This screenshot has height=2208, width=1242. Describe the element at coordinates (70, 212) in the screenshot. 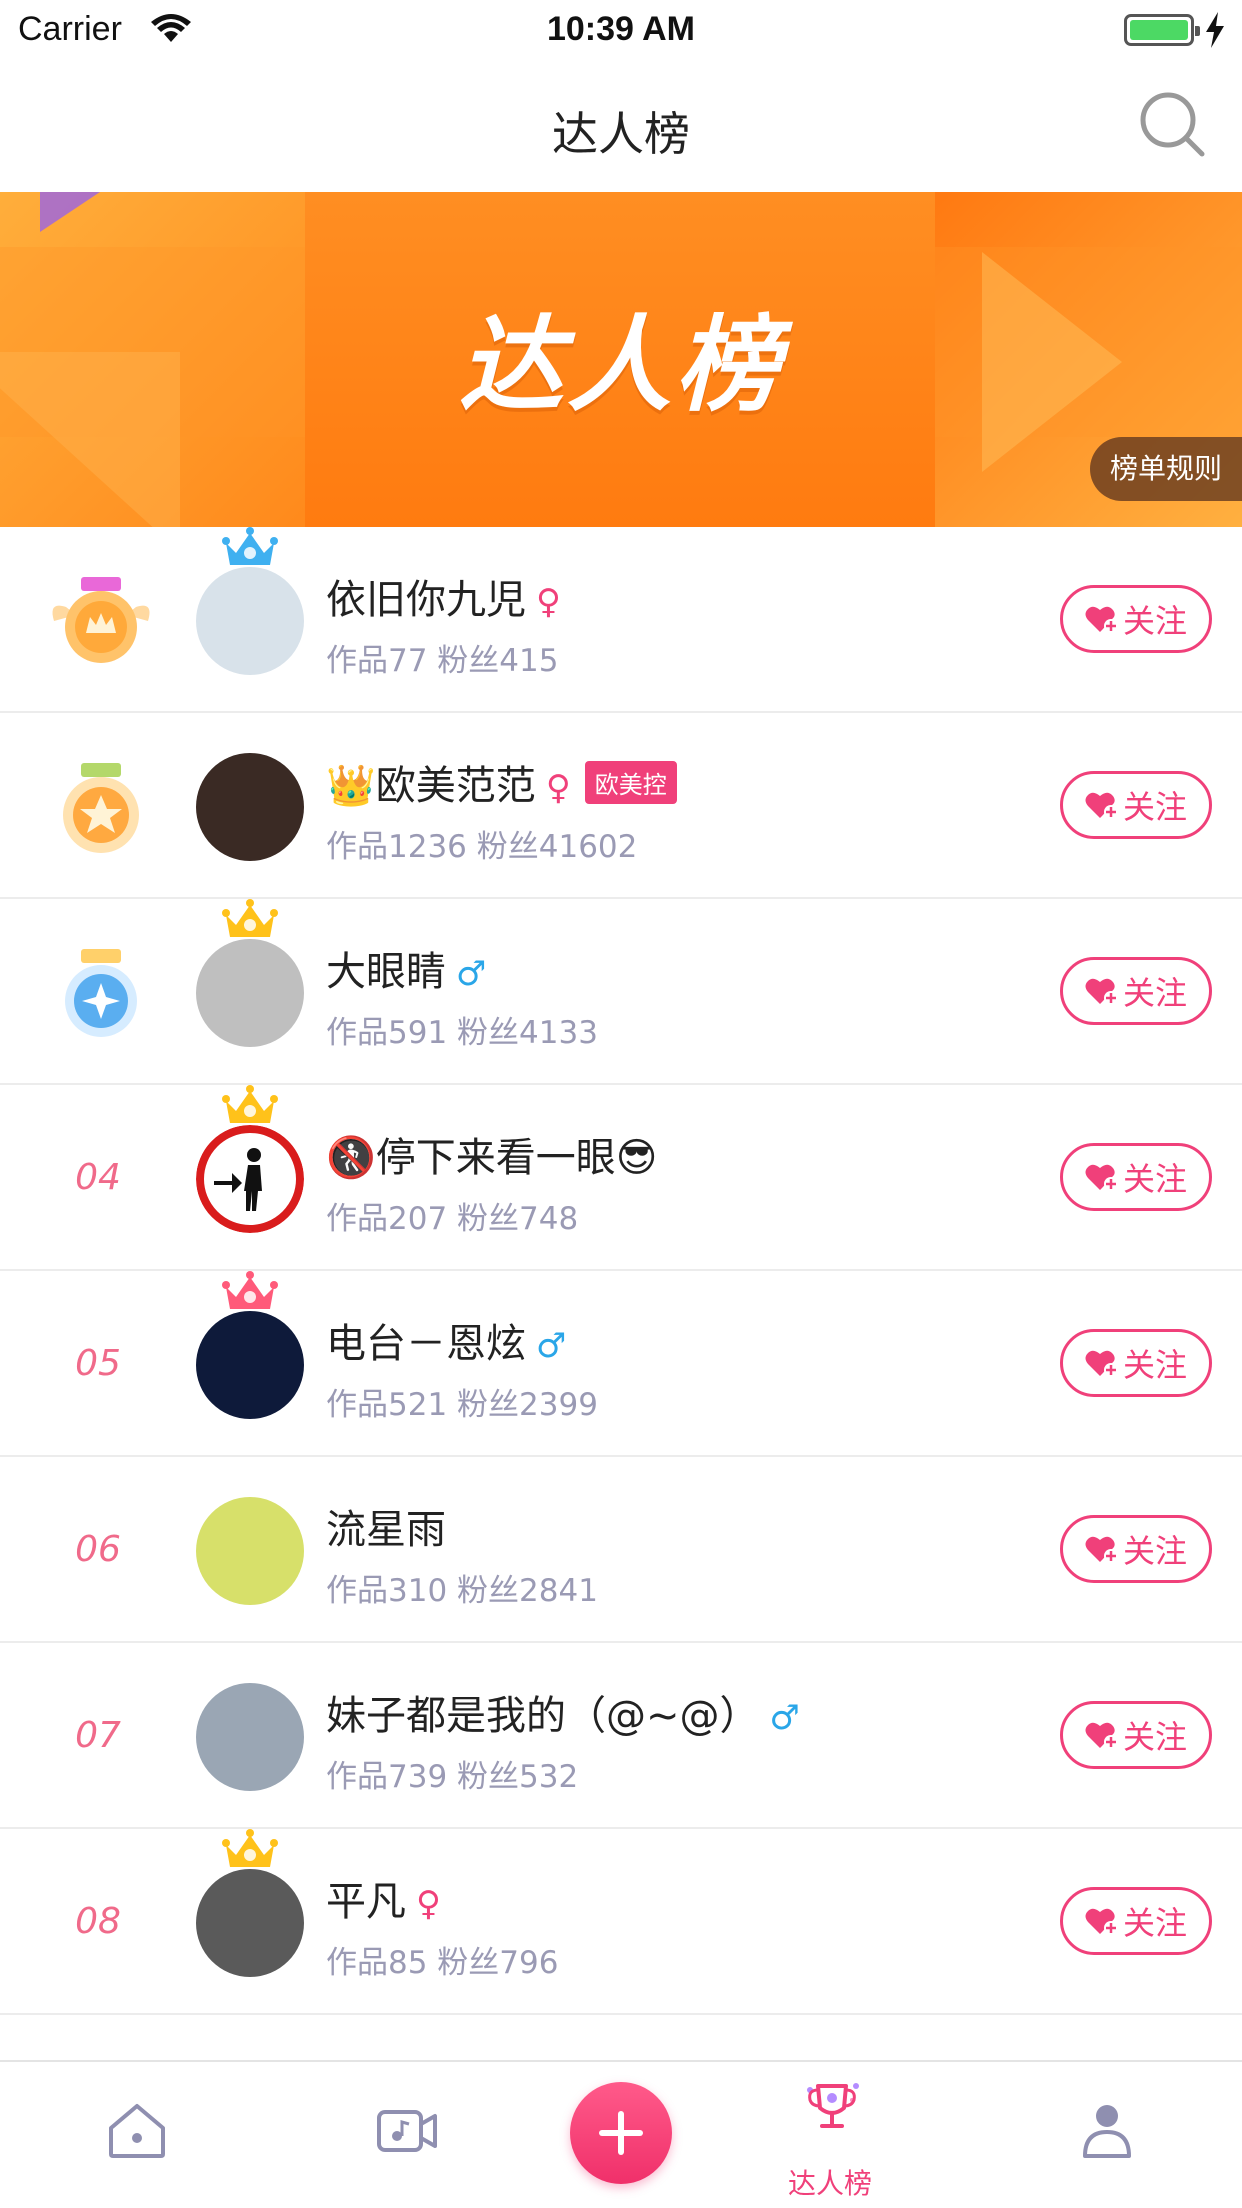

I see `banner-decoration` at that location.